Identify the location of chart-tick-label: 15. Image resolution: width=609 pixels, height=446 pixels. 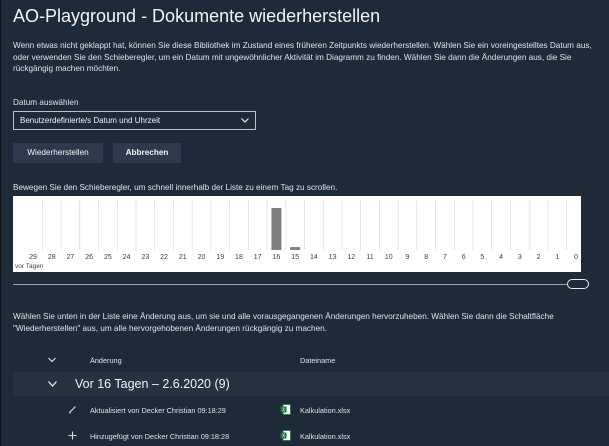
(295, 257).